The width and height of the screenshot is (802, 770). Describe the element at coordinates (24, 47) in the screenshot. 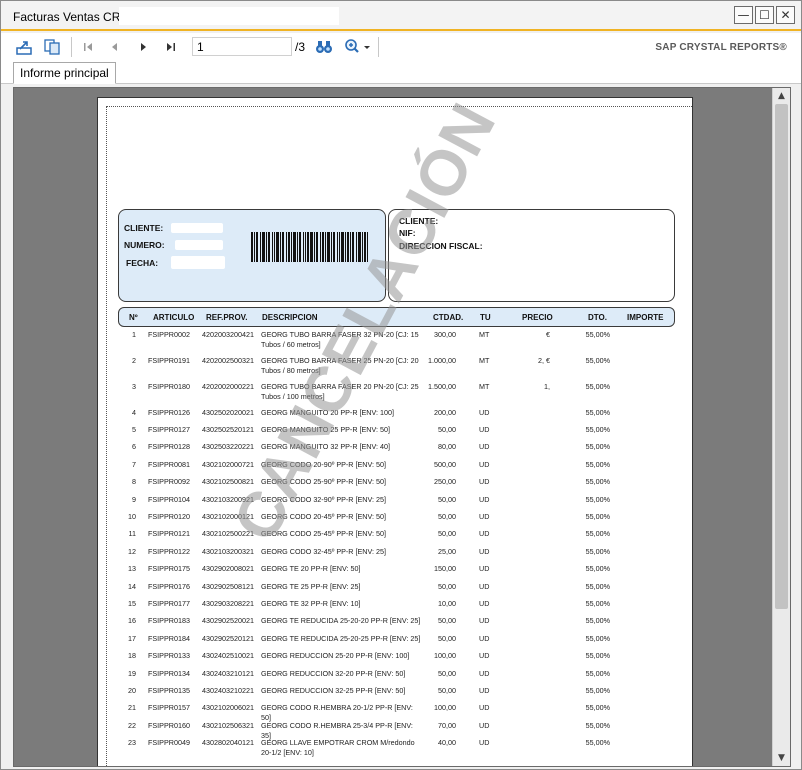

I see `export-icon` at that location.